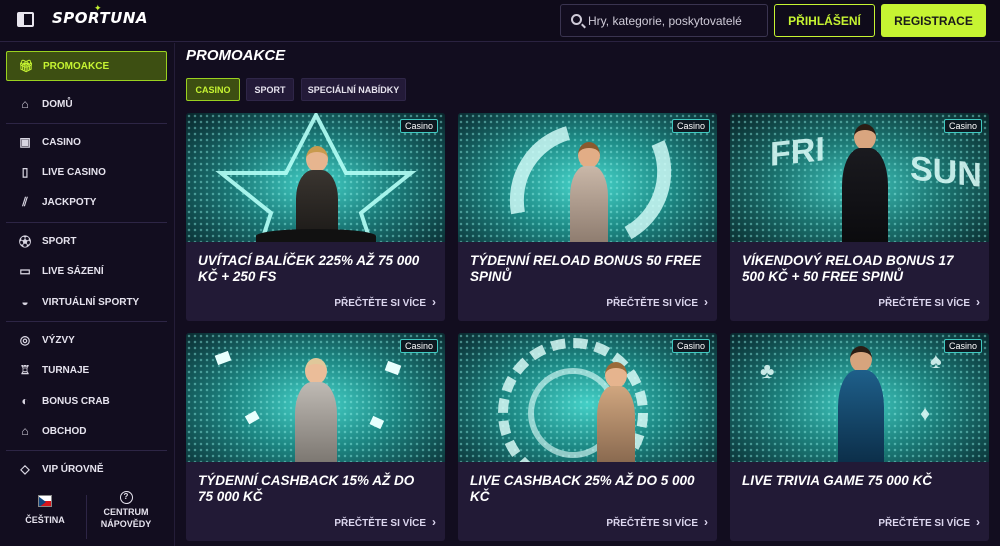  I want to click on sidebar-item-label: JACKPOTY, so click(69, 202).